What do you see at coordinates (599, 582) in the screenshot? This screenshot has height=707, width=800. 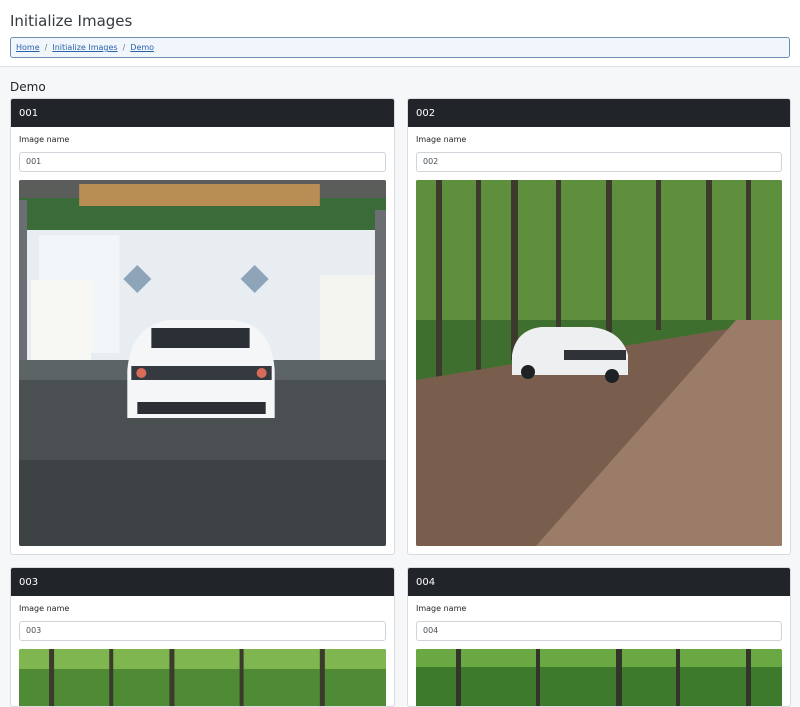 I see `card-header: 004` at bounding box center [599, 582].